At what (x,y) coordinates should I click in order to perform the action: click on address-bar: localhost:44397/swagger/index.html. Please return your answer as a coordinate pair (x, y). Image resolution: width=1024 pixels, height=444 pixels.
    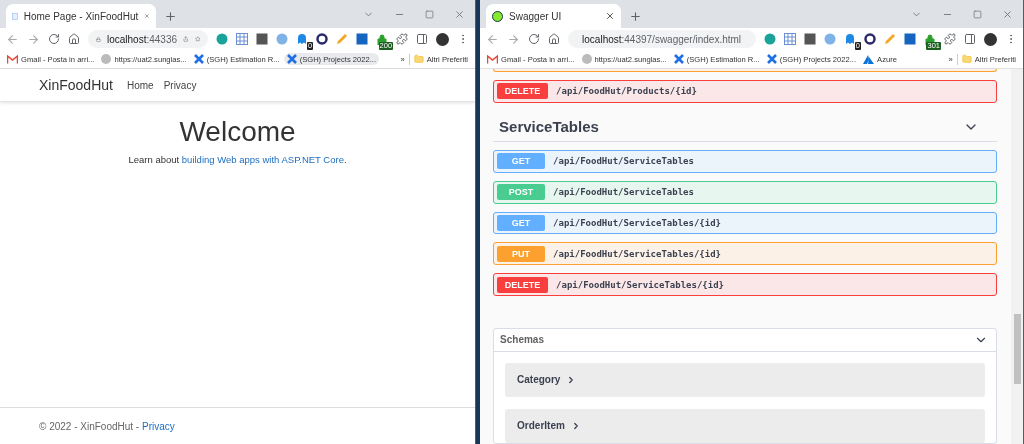
    Looking at the image, I should click on (662, 39).